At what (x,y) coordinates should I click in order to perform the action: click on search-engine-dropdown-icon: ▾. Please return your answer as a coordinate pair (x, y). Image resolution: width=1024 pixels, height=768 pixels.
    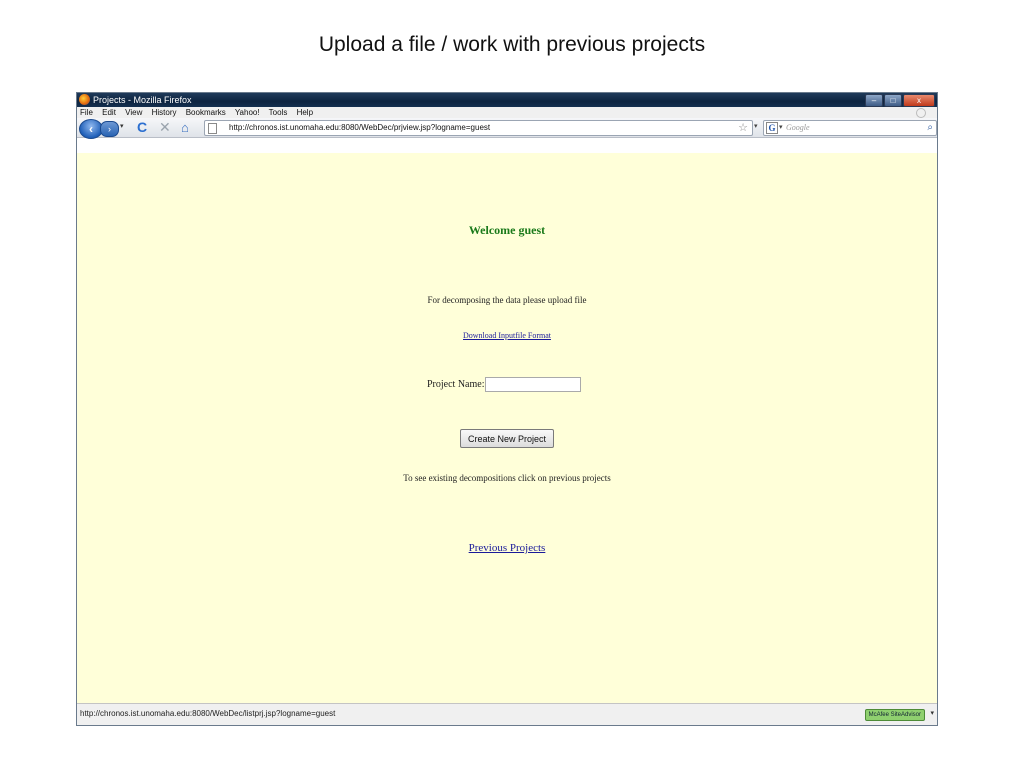
    Looking at the image, I should click on (781, 127).